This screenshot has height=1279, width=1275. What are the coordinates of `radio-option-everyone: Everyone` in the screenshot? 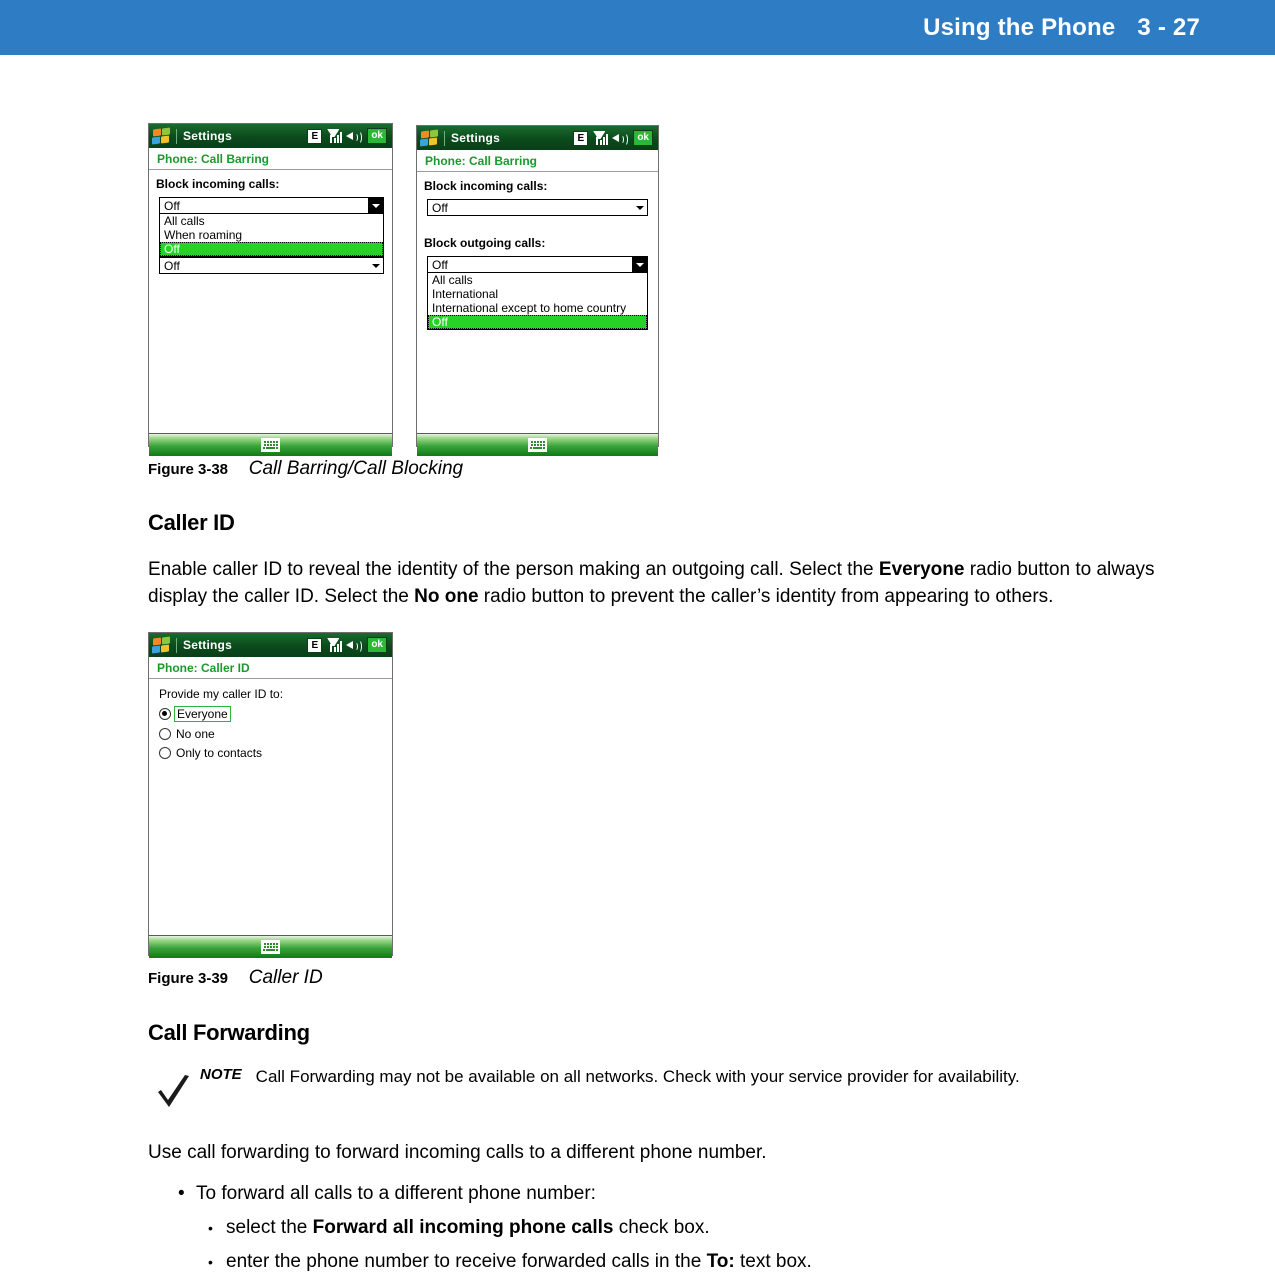 It's located at (275, 714).